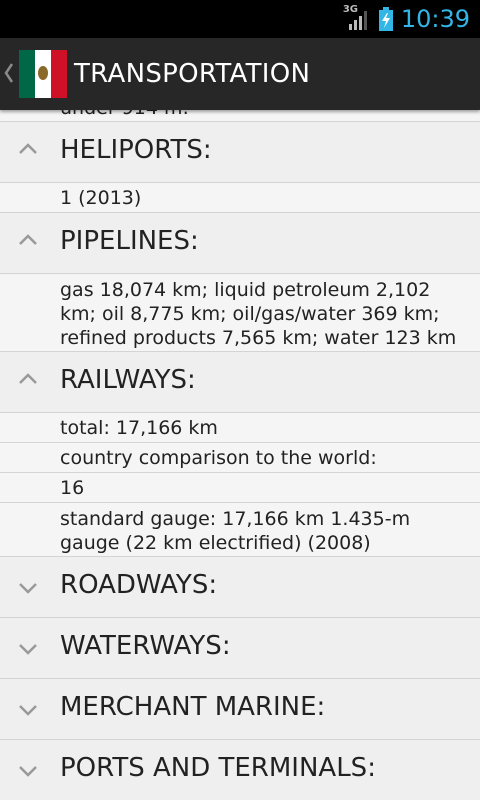 Image resolution: width=480 pixels, height=800 pixels. Describe the element at coordinates (435, 19) in the screenshot. I see `clock: 10:39` at that location.